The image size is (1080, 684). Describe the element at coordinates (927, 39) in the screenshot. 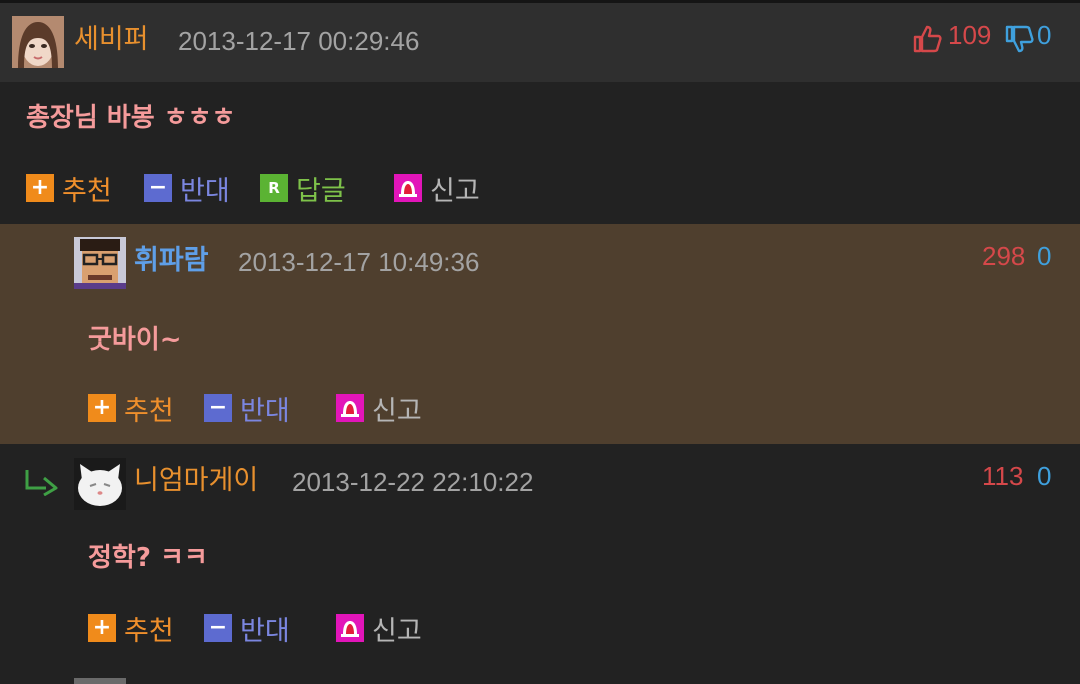

I see `thumbs-up-icon` at that location.